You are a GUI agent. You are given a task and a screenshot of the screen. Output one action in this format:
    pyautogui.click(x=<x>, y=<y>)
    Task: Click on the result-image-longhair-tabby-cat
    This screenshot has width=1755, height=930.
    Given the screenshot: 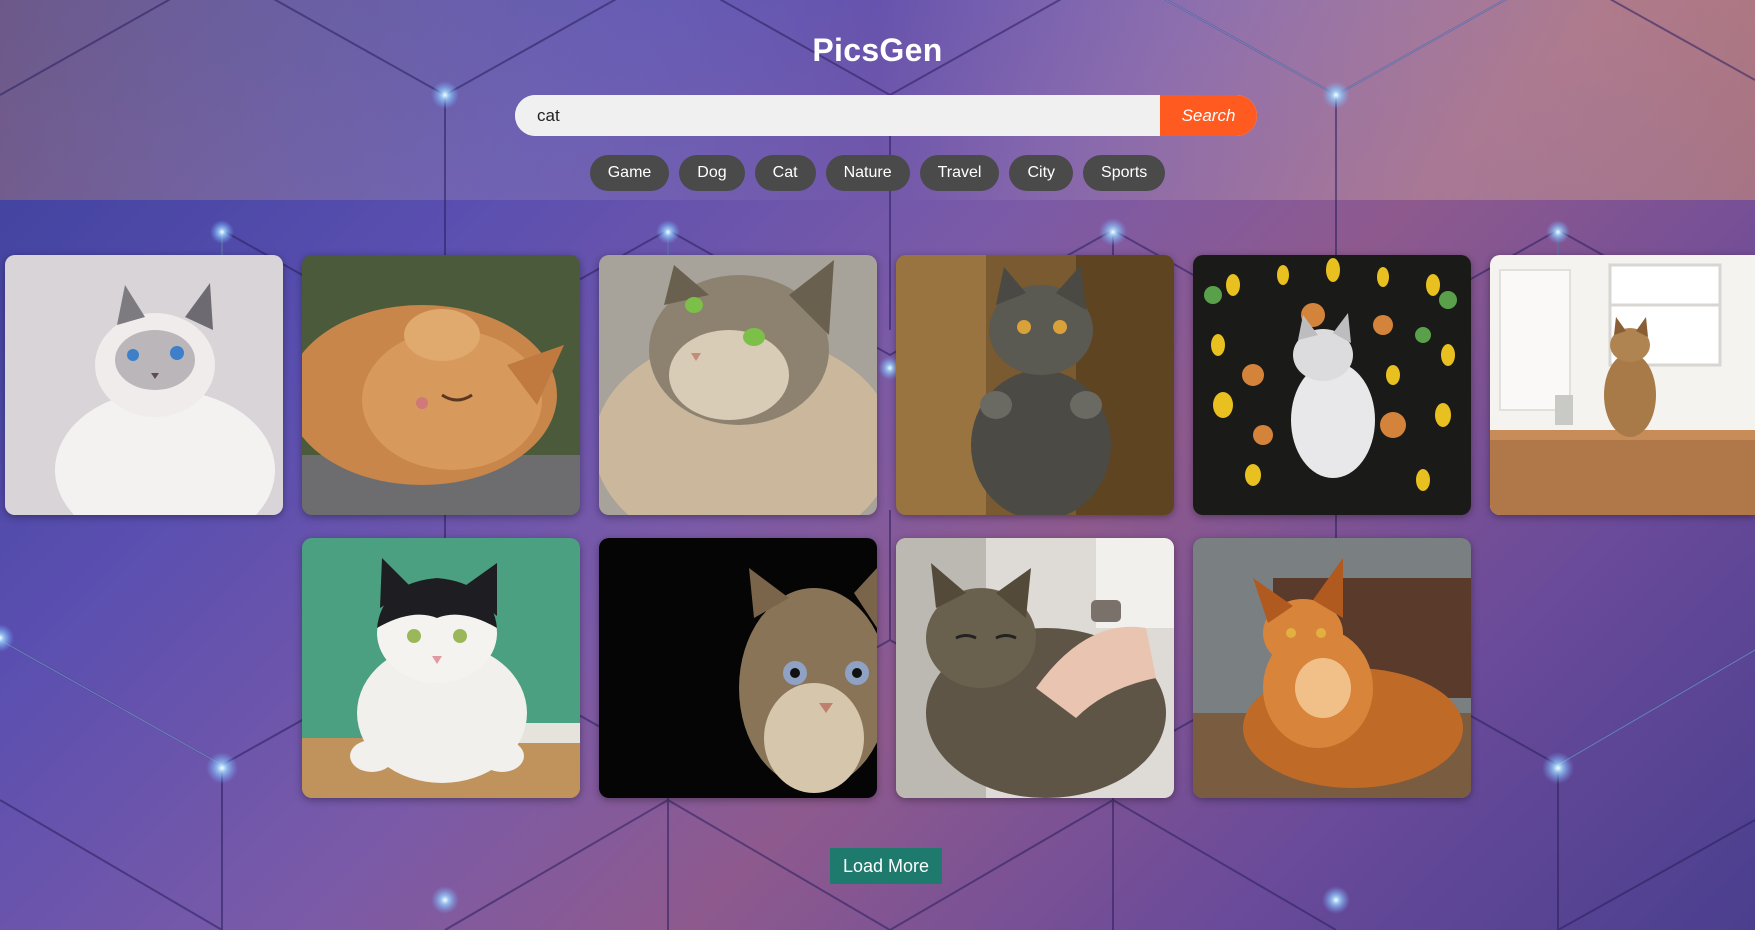 What is the action you would take?
    pyautogui.click(x=738, y=385)
    